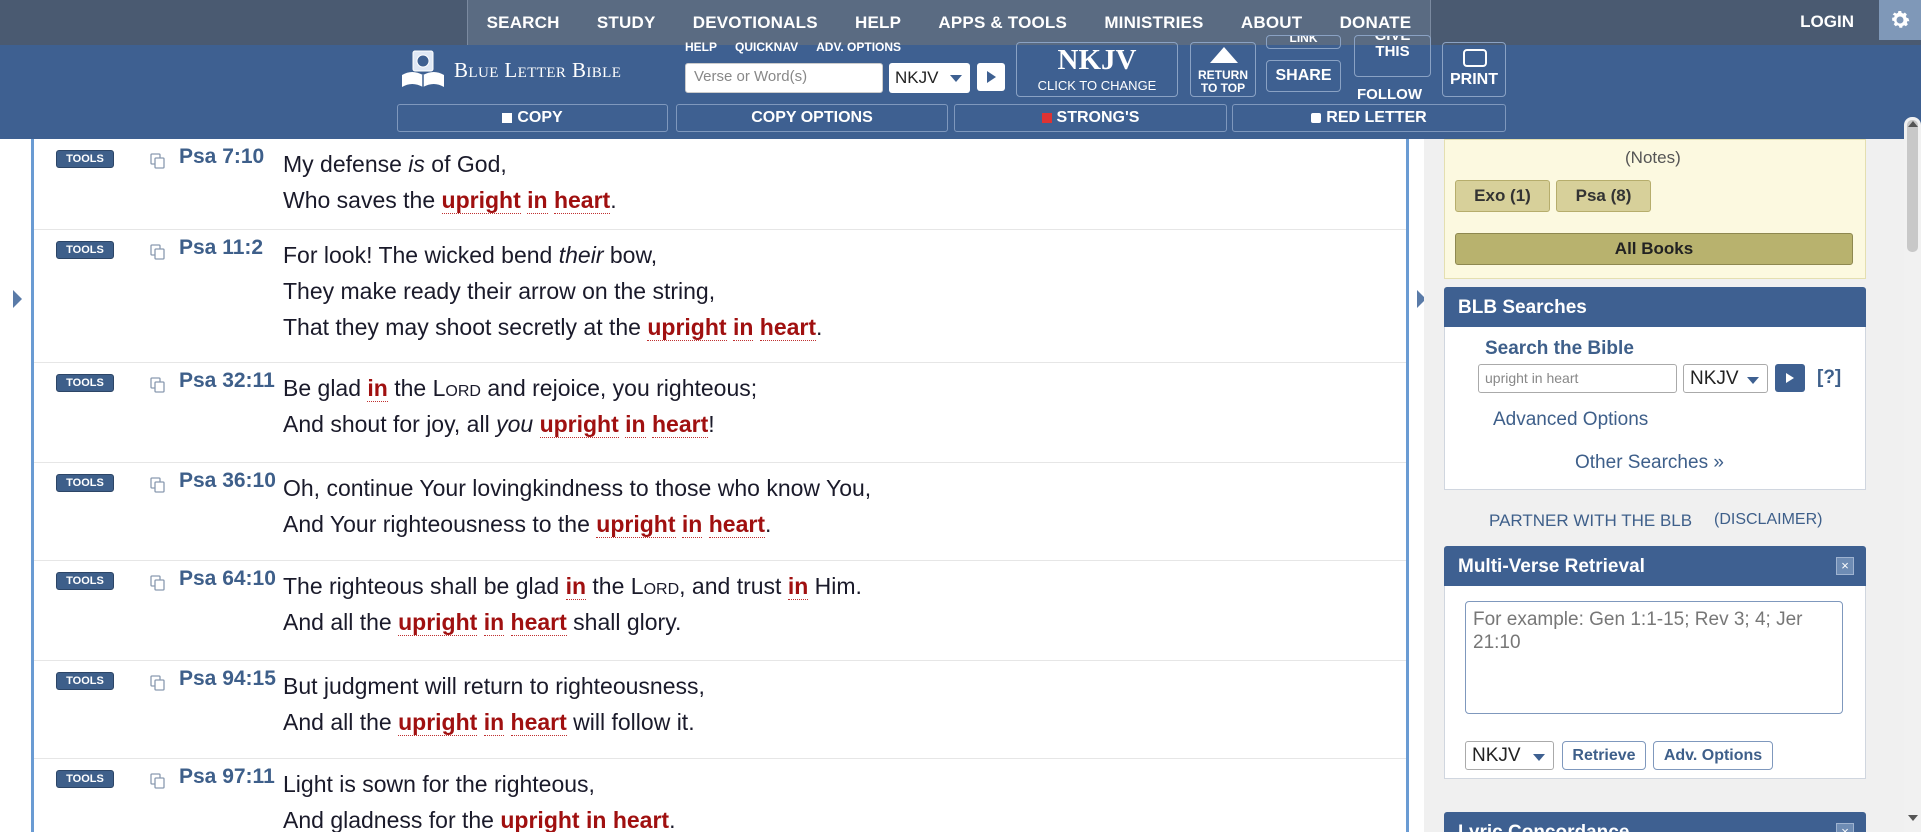 Image resolution: width=1921 pixels, height=832 pixels. Describe the element at coordinates (858, 47) in the screenshot. I see `header-adv-options-link: ADV. OPTIONS` at that location.